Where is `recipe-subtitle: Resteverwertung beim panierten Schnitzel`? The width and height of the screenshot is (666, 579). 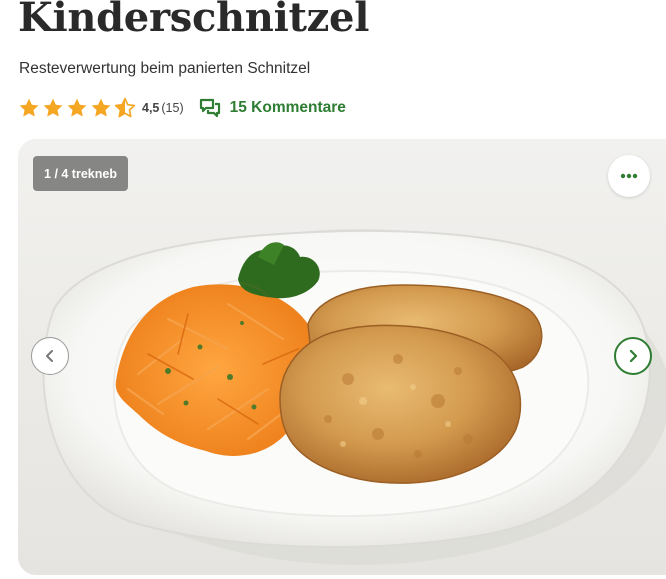 recipe-subtitle: Resteverwertung beim panierten Schnitzel is located at coordinates (165, 68).